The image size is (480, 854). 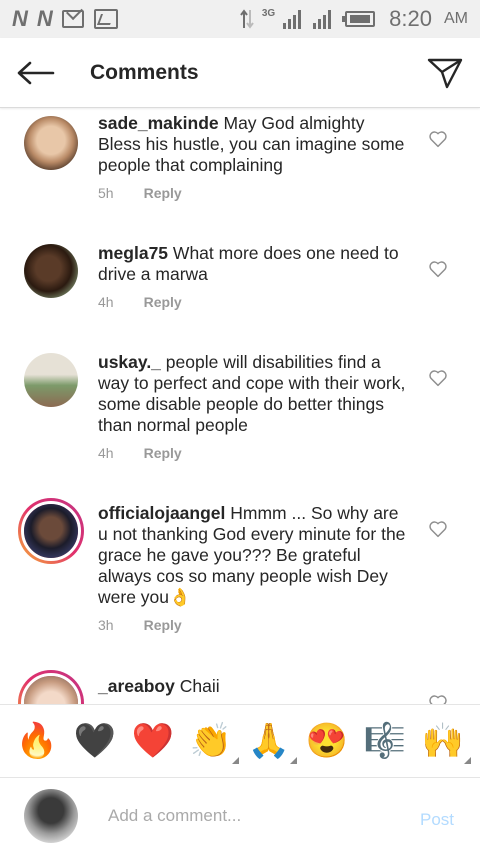 I want to click on comments-header: Comments, so click(x=240, y=73).